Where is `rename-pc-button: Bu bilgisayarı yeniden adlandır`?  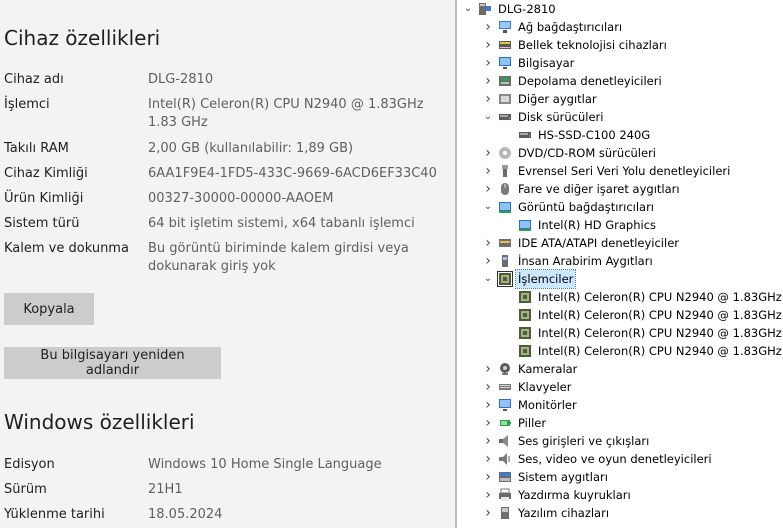 rename-pc-button: Bu bilgisayarı yeniden adlandır is located at coordinates (112, 363).